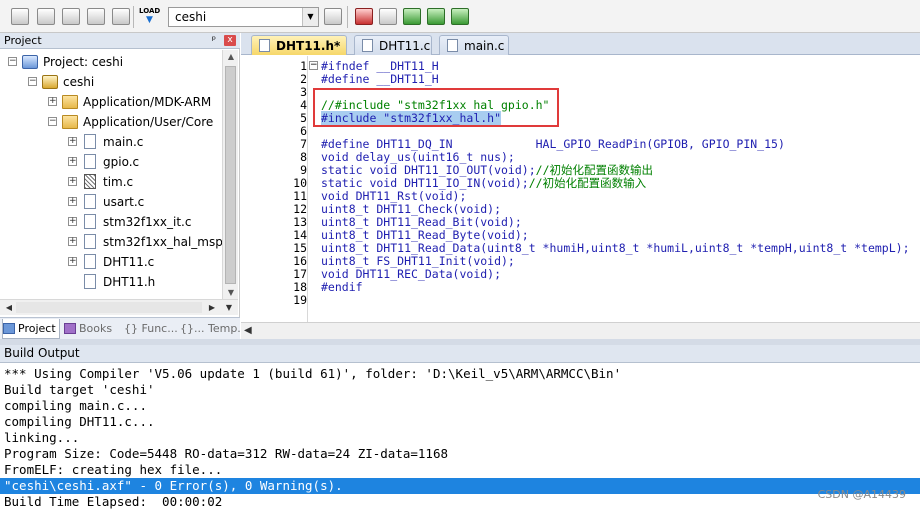 Image resolution: width=920 pixels, height=510 pixels. I want to click on rebuild-icon, so click(71, 16).